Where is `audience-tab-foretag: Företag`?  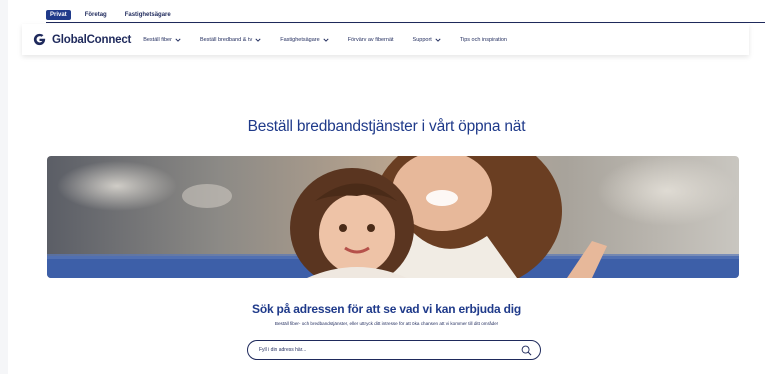 audience-tab-foretag: Företag is located at coordinates (96, 15).